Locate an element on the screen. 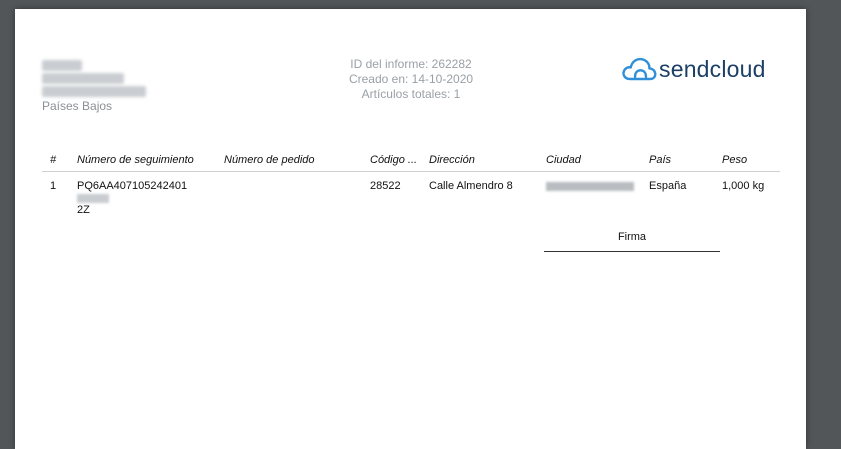 The width and height of the screenshot is (841, 449). signature-line is located at coordinates (632, 251).